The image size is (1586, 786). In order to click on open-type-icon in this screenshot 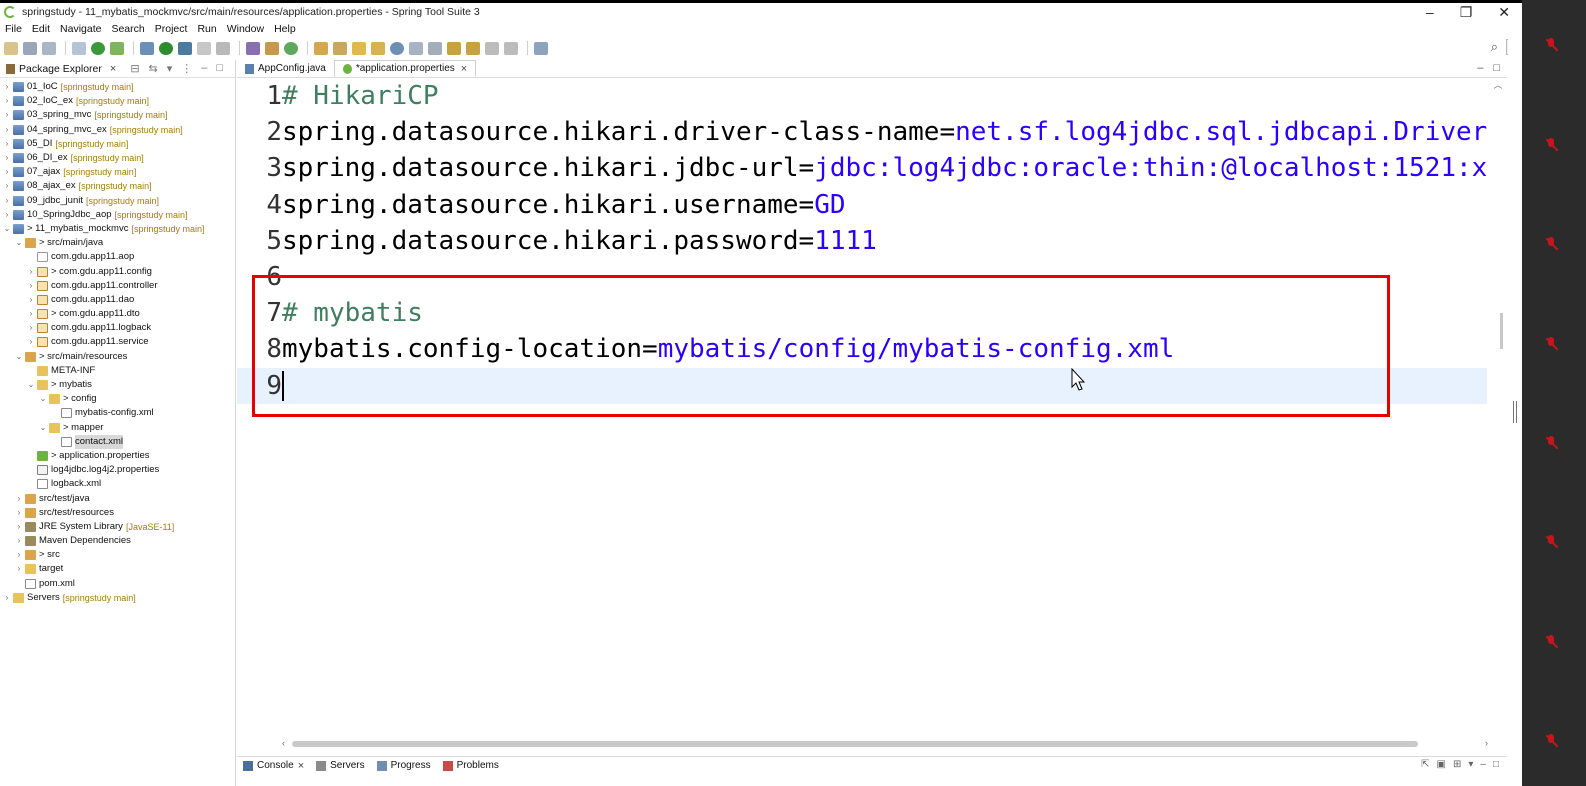, I will do `click(321, 48)`.